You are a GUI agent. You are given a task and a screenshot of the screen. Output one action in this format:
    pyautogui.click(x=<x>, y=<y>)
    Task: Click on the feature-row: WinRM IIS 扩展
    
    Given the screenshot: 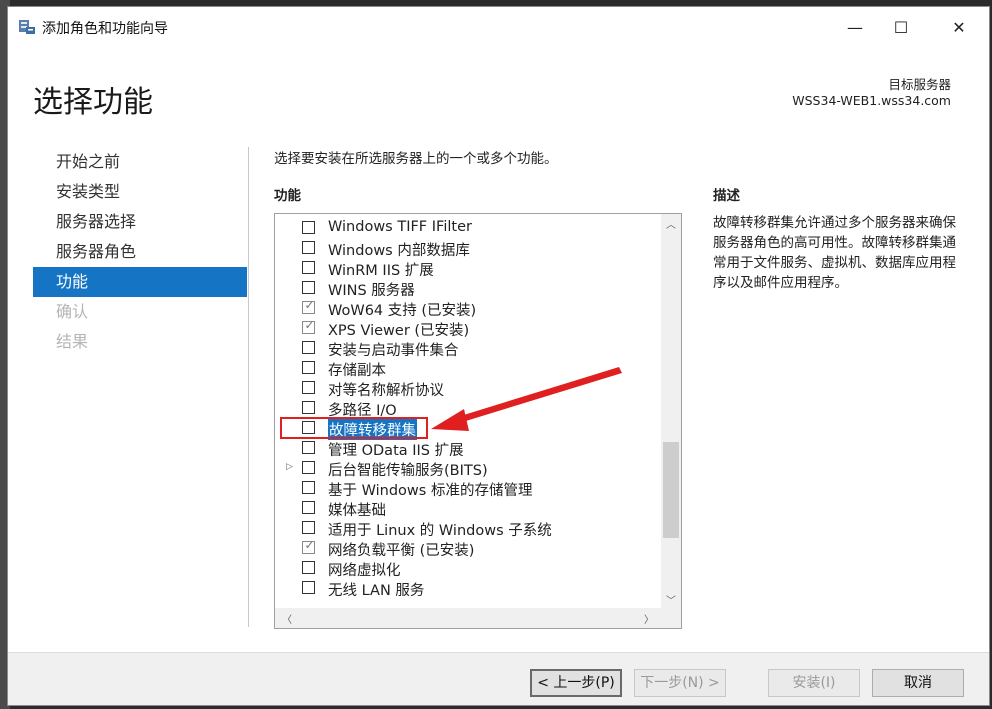 What is the action you would take?
    pyautogui.click(x=467, y=269)
    